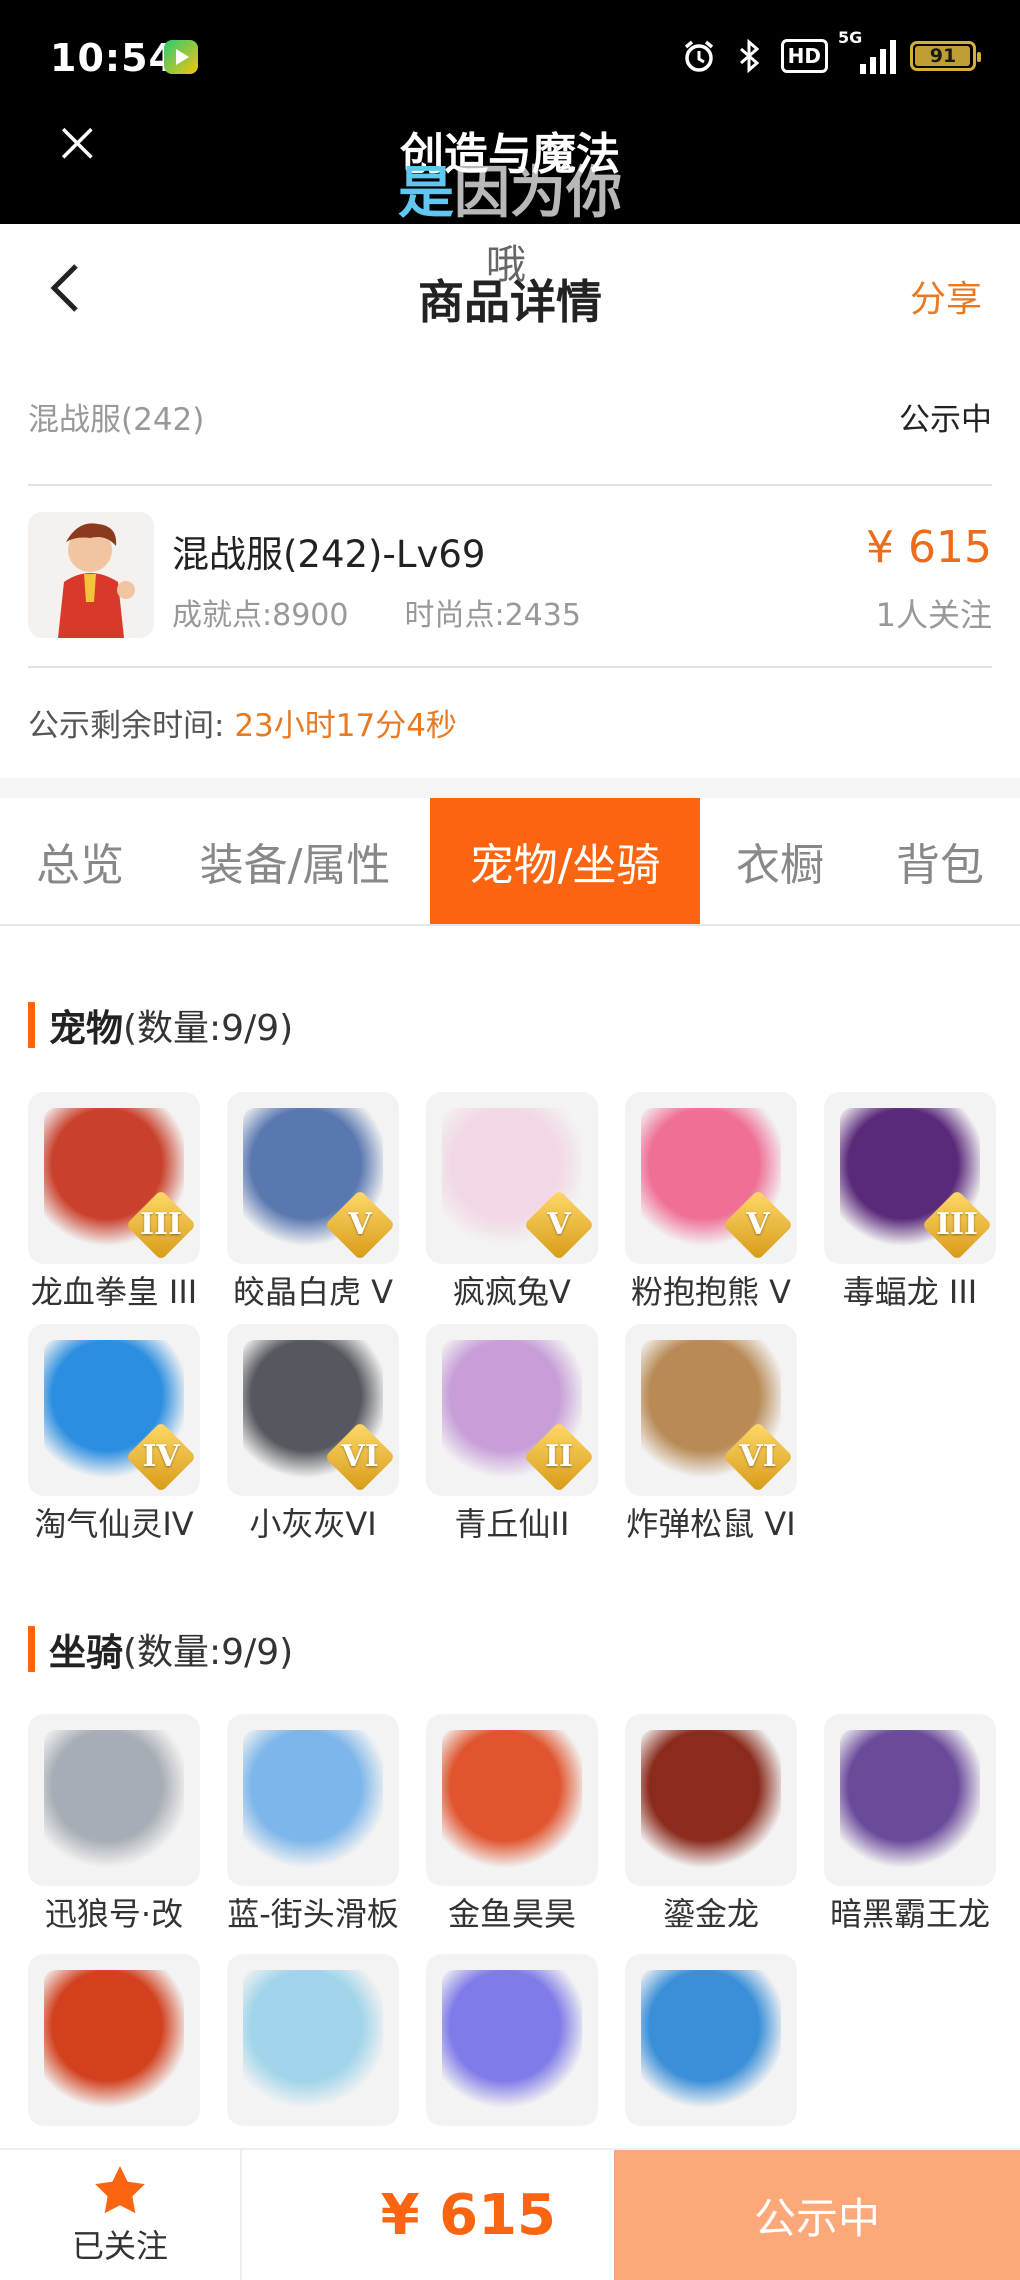 This screenshot has height=2280, width=1020. Describe the element at coordinates (943, 56) in the screenshot. I see `battery-level: 91` at that location.